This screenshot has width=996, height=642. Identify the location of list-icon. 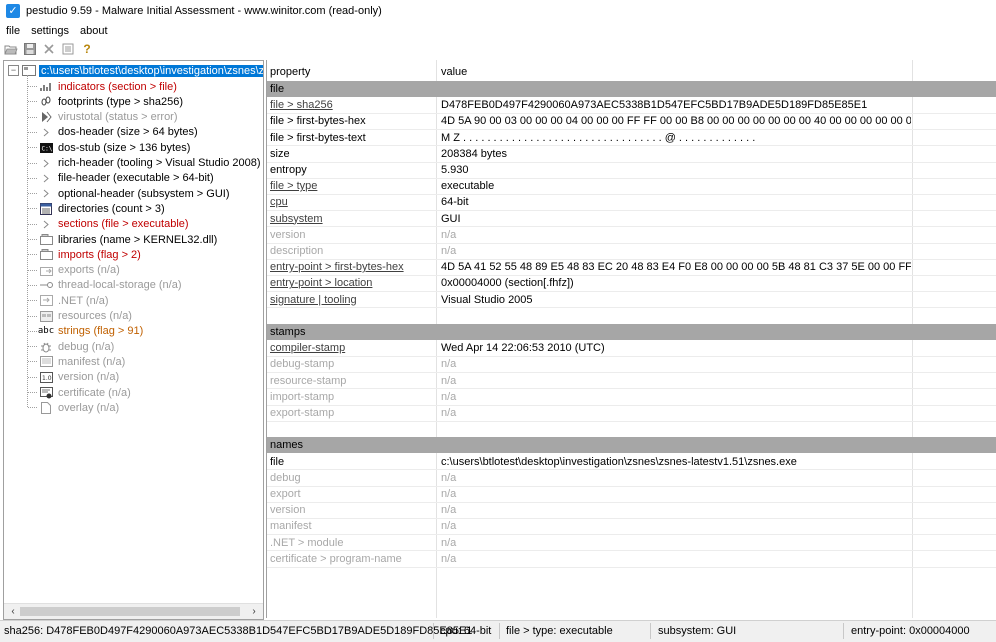
(68, 49).